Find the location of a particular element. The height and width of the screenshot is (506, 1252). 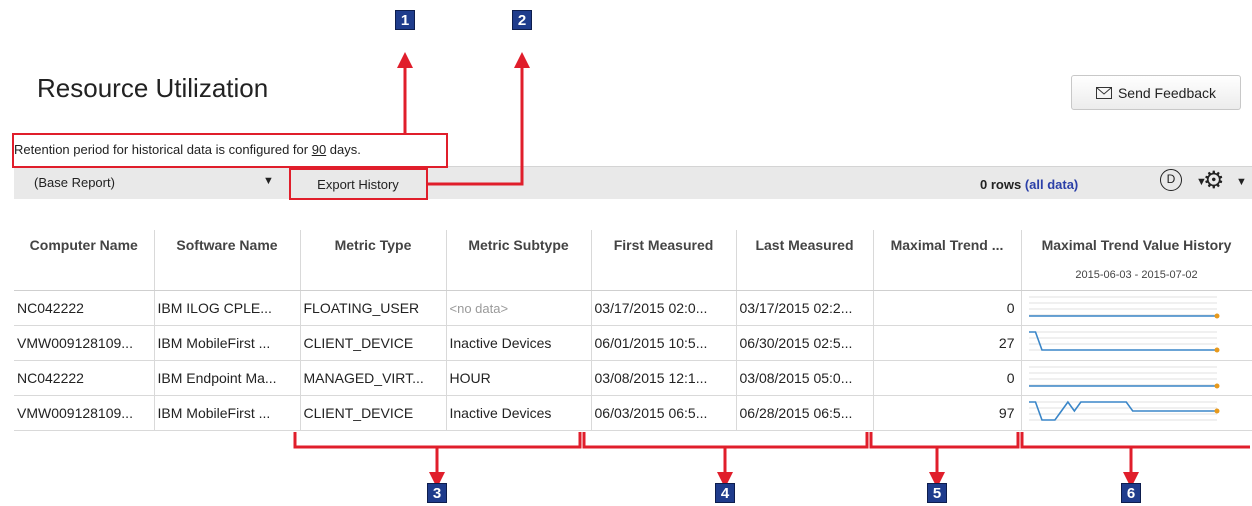

callout-5: 5 is located at coordinates (937, 493).